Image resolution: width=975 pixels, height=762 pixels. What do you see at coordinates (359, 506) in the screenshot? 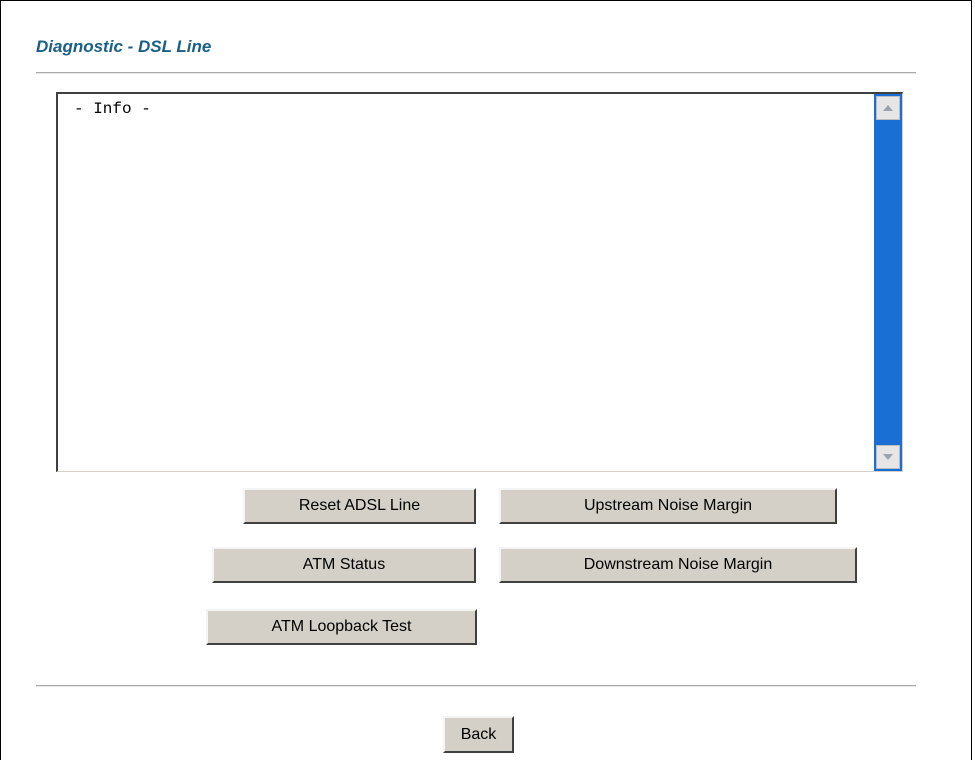
I see `reset-adsl-line-button: Reset ADSL Line` at bounding box center [359, 506].